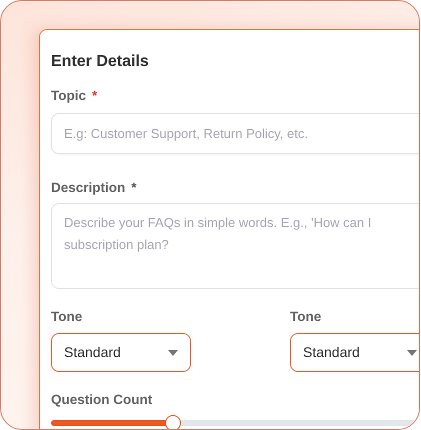  Describe the element at coordinates (102, 400) in the screenshot. I see `slider-label: Question Count` at that location.